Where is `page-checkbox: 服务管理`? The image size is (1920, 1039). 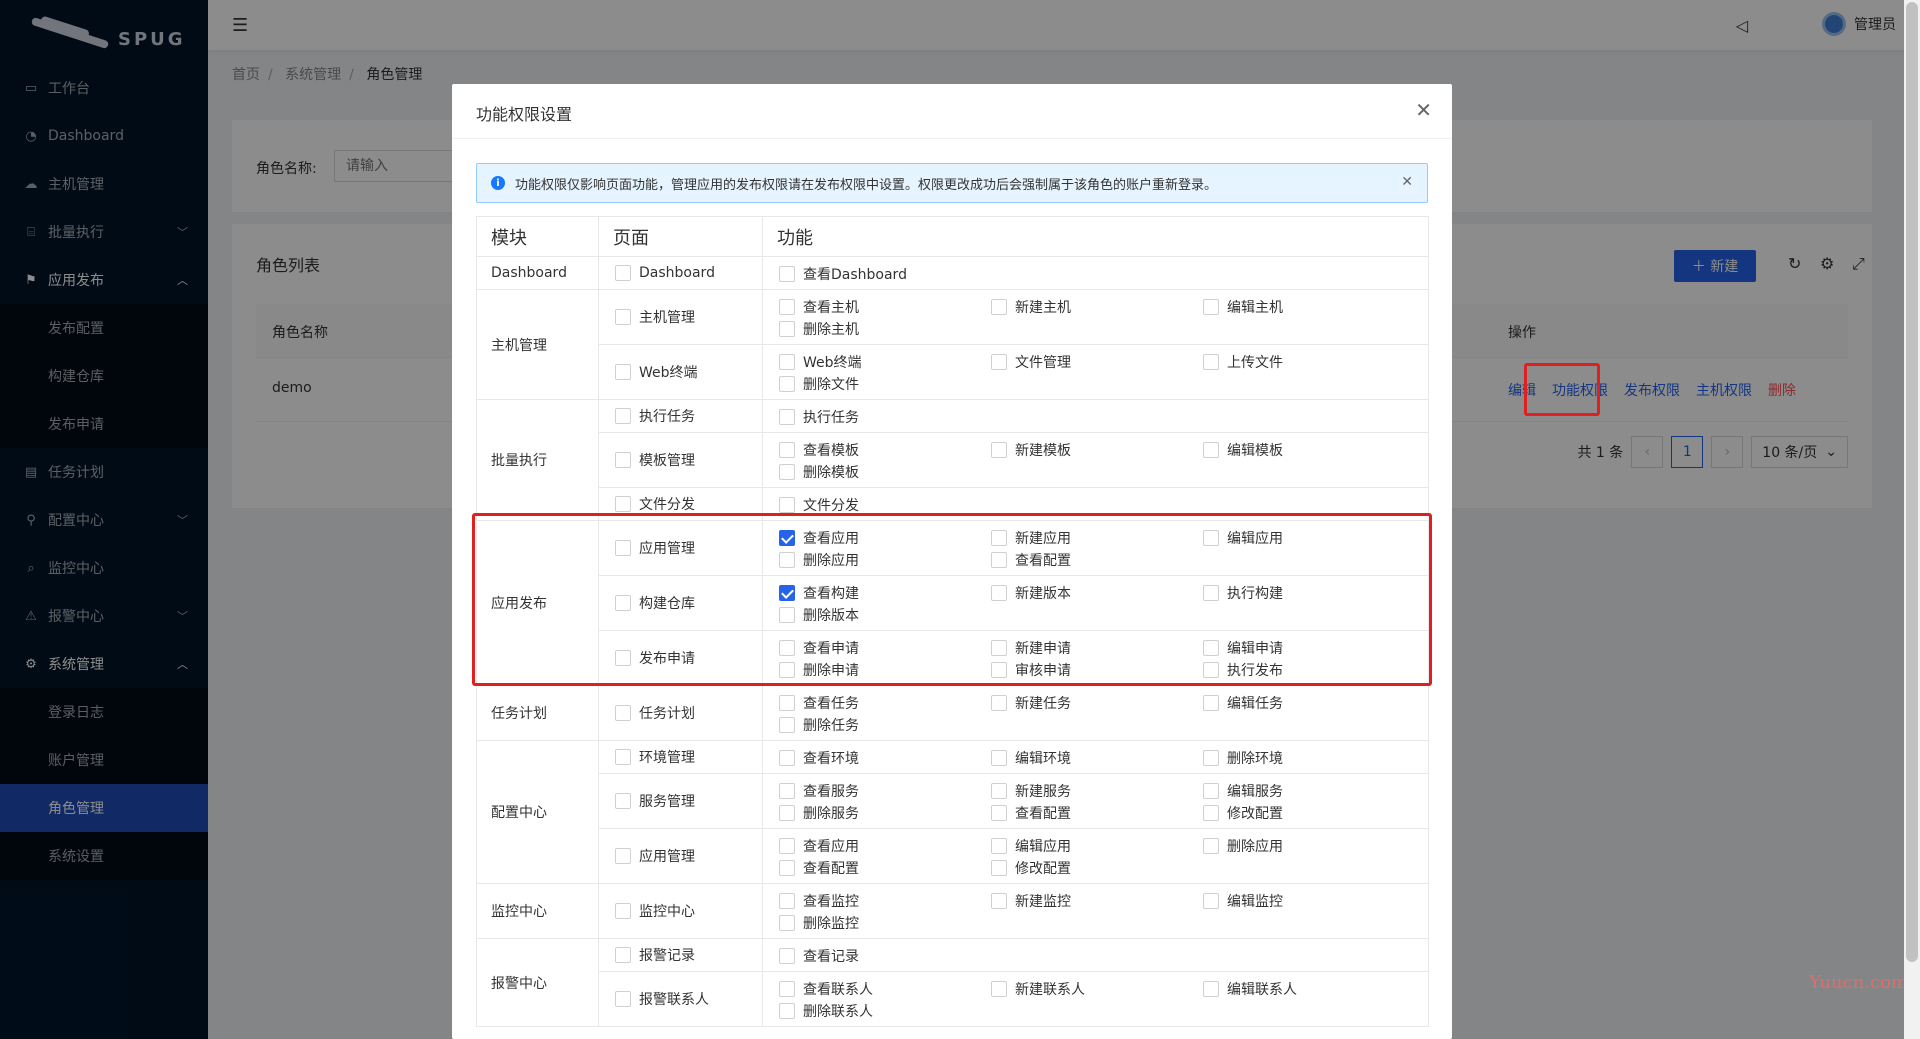 page-checkbox: 服务管理 is located at coordinates (655, 801).